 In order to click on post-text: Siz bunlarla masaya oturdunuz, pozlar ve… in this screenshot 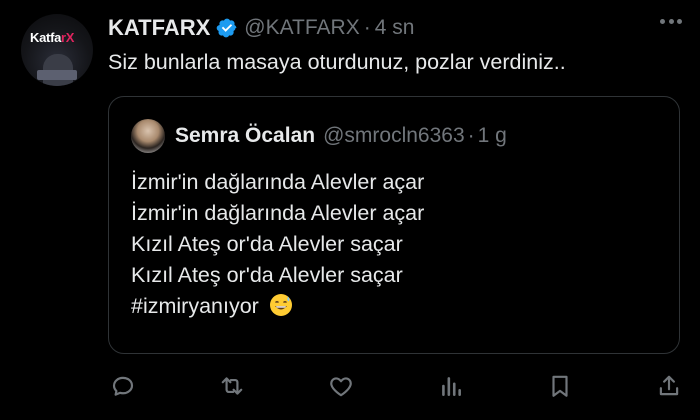, I will do `click(337, 62)`.